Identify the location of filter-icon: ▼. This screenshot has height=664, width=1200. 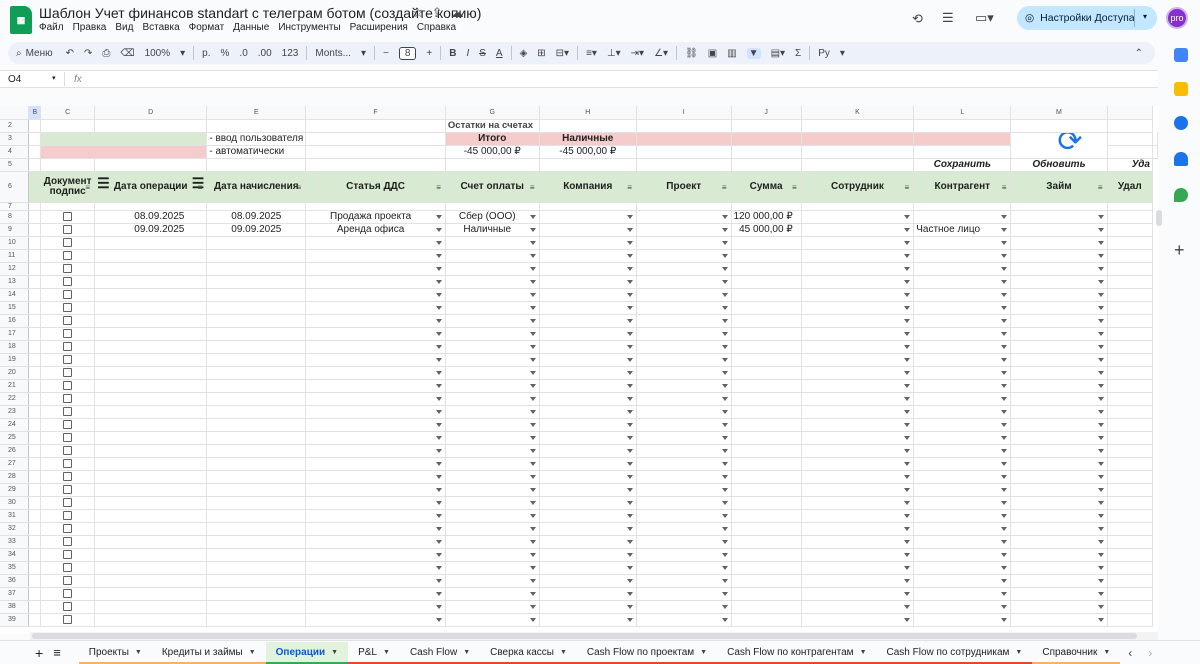
(753, 53).